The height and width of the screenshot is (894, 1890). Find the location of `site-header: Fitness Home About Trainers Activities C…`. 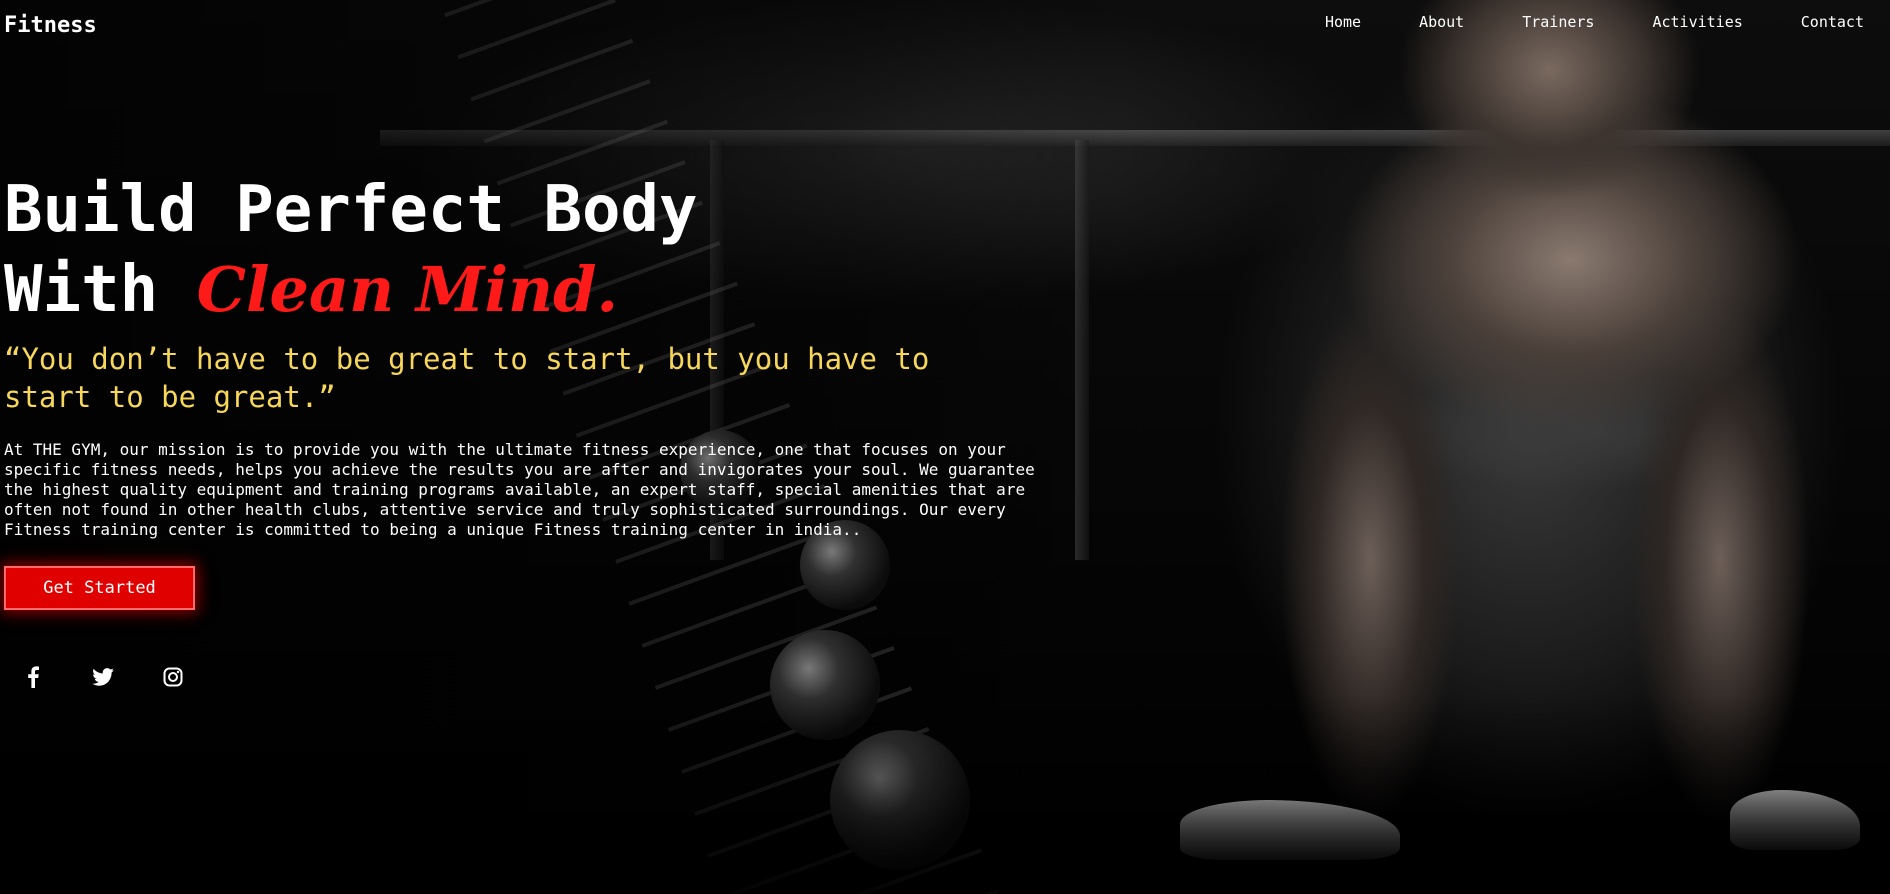

site-header: Fitness Home About Trainers Activities C… is located at coordinates (945, 25).